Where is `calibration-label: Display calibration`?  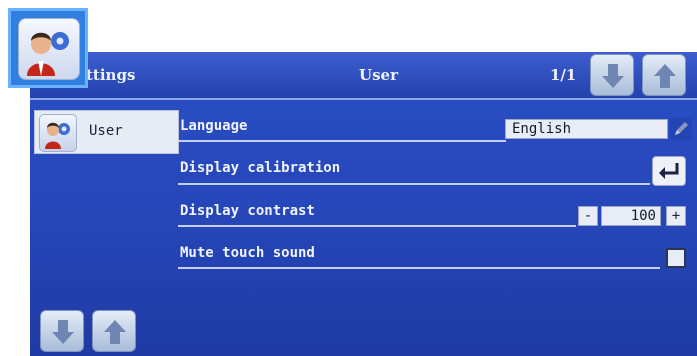
calibration-label: Display calibration is located at coordinates (260, 168).